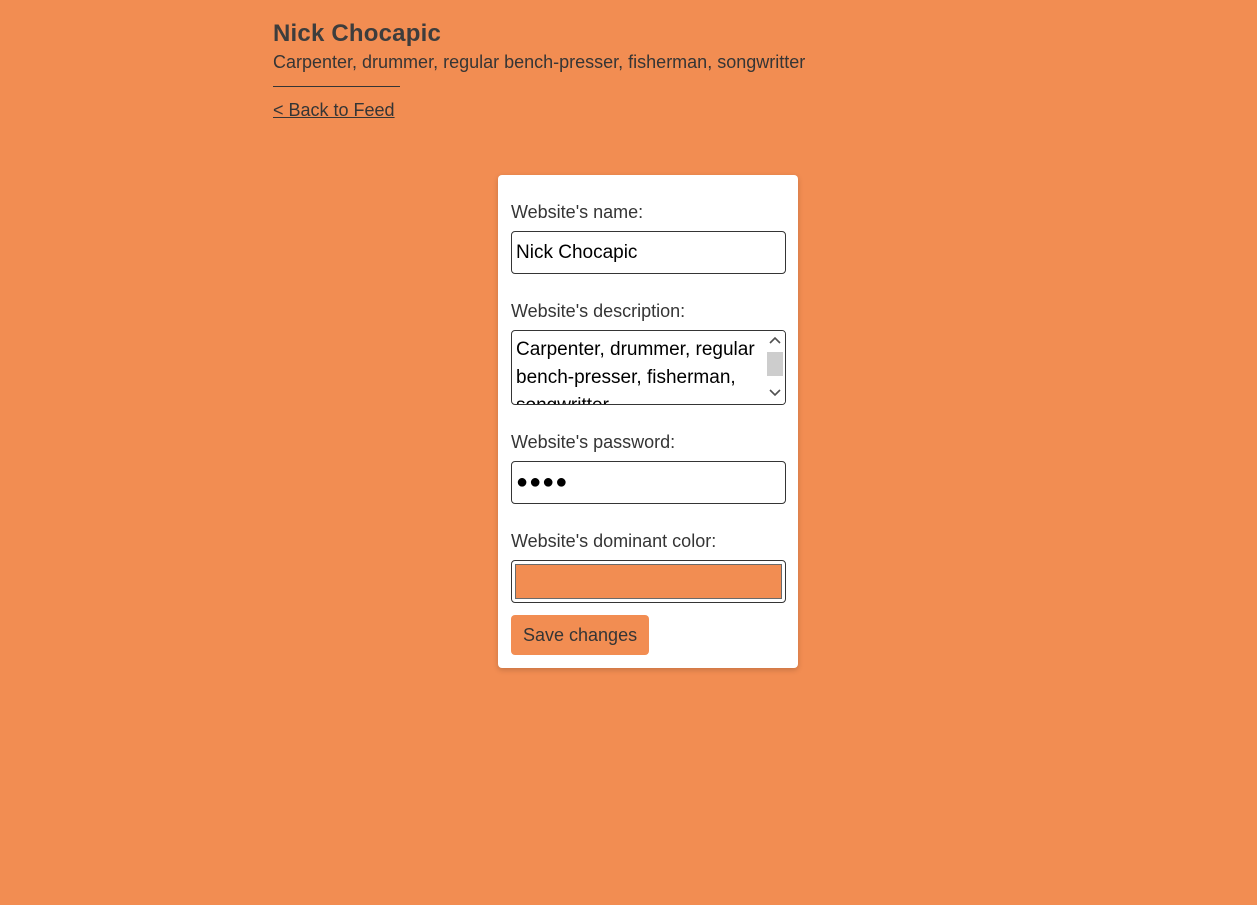  I want to click on color-picker, so click(648, 581).